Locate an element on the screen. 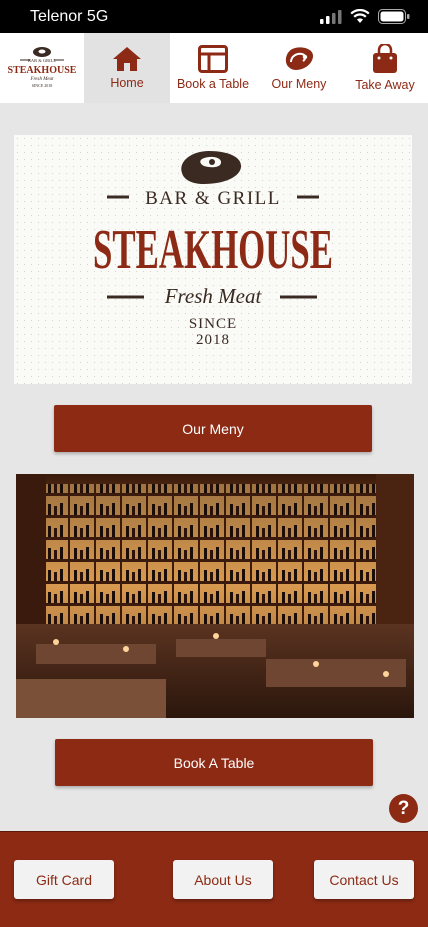 This screenshot has height=927, width=428. nav-item-our-meny: Our Meny is located at coordinates (299, 68).